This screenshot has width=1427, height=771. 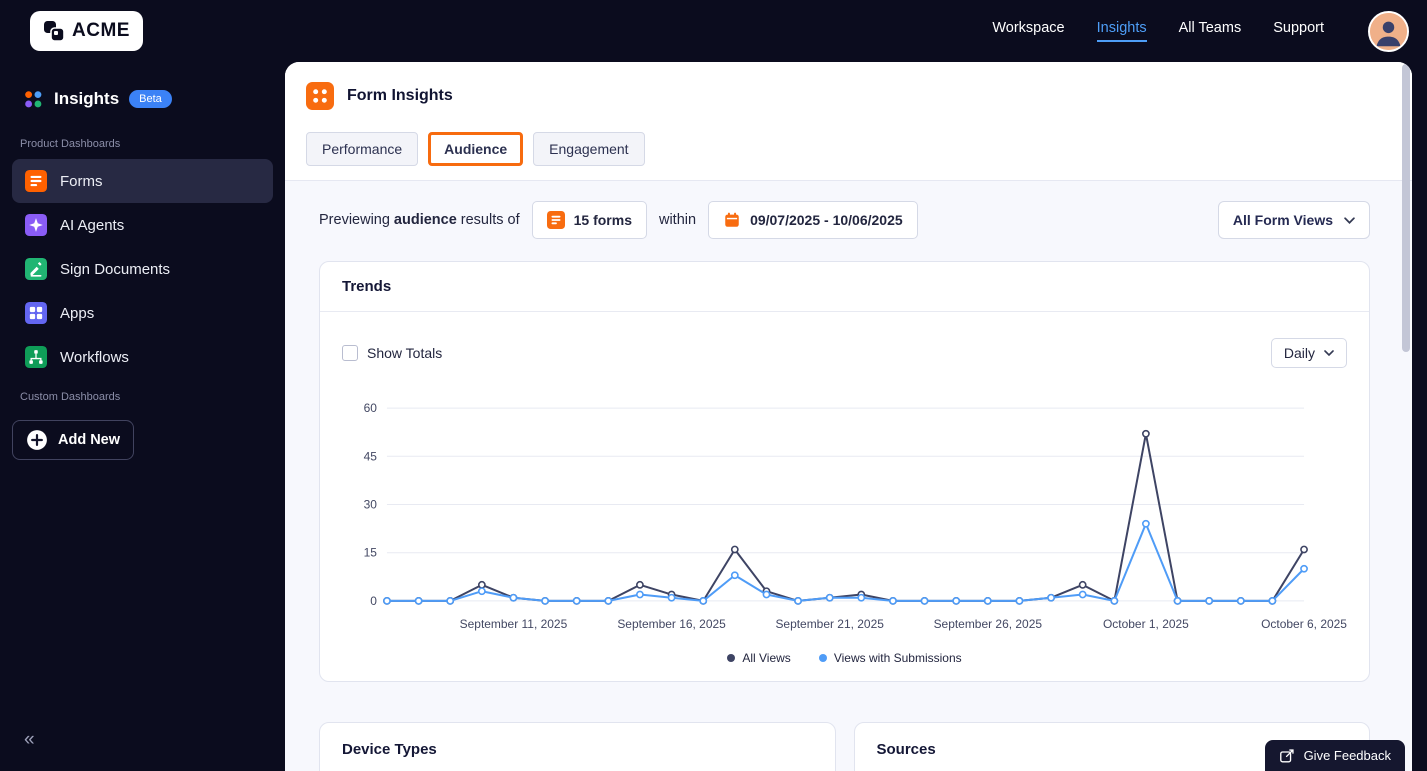 I want to click on nav-workspace: Workspace, so click(x=1028, y=31).